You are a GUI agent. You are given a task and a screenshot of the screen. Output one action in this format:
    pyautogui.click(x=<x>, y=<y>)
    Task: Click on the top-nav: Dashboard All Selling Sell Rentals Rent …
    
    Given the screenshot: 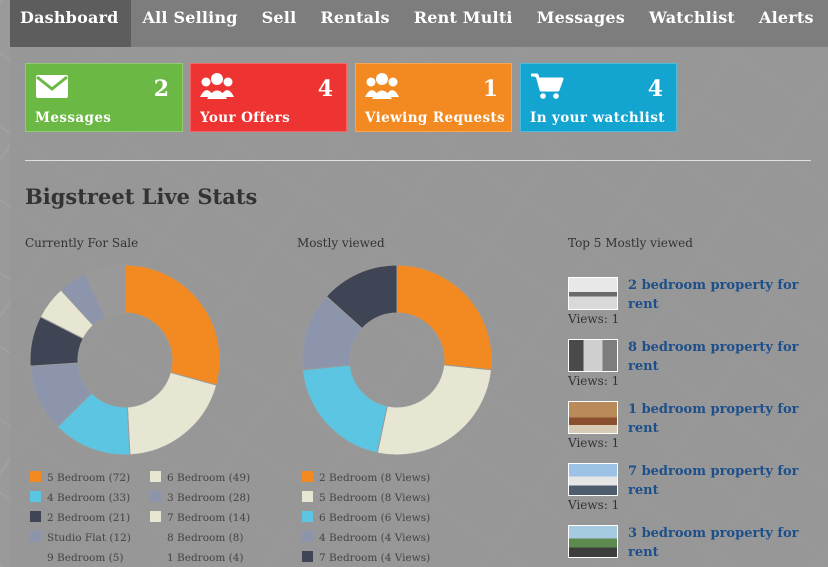 What is the action you would take?
    pyautogui.click(x=419, y=23)
    